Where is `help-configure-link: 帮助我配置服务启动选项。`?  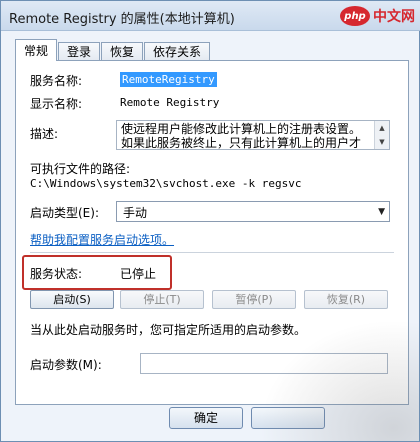
help-configure-link: 帮助我配置服务启动选项。 is located at coordinates (102, 239).